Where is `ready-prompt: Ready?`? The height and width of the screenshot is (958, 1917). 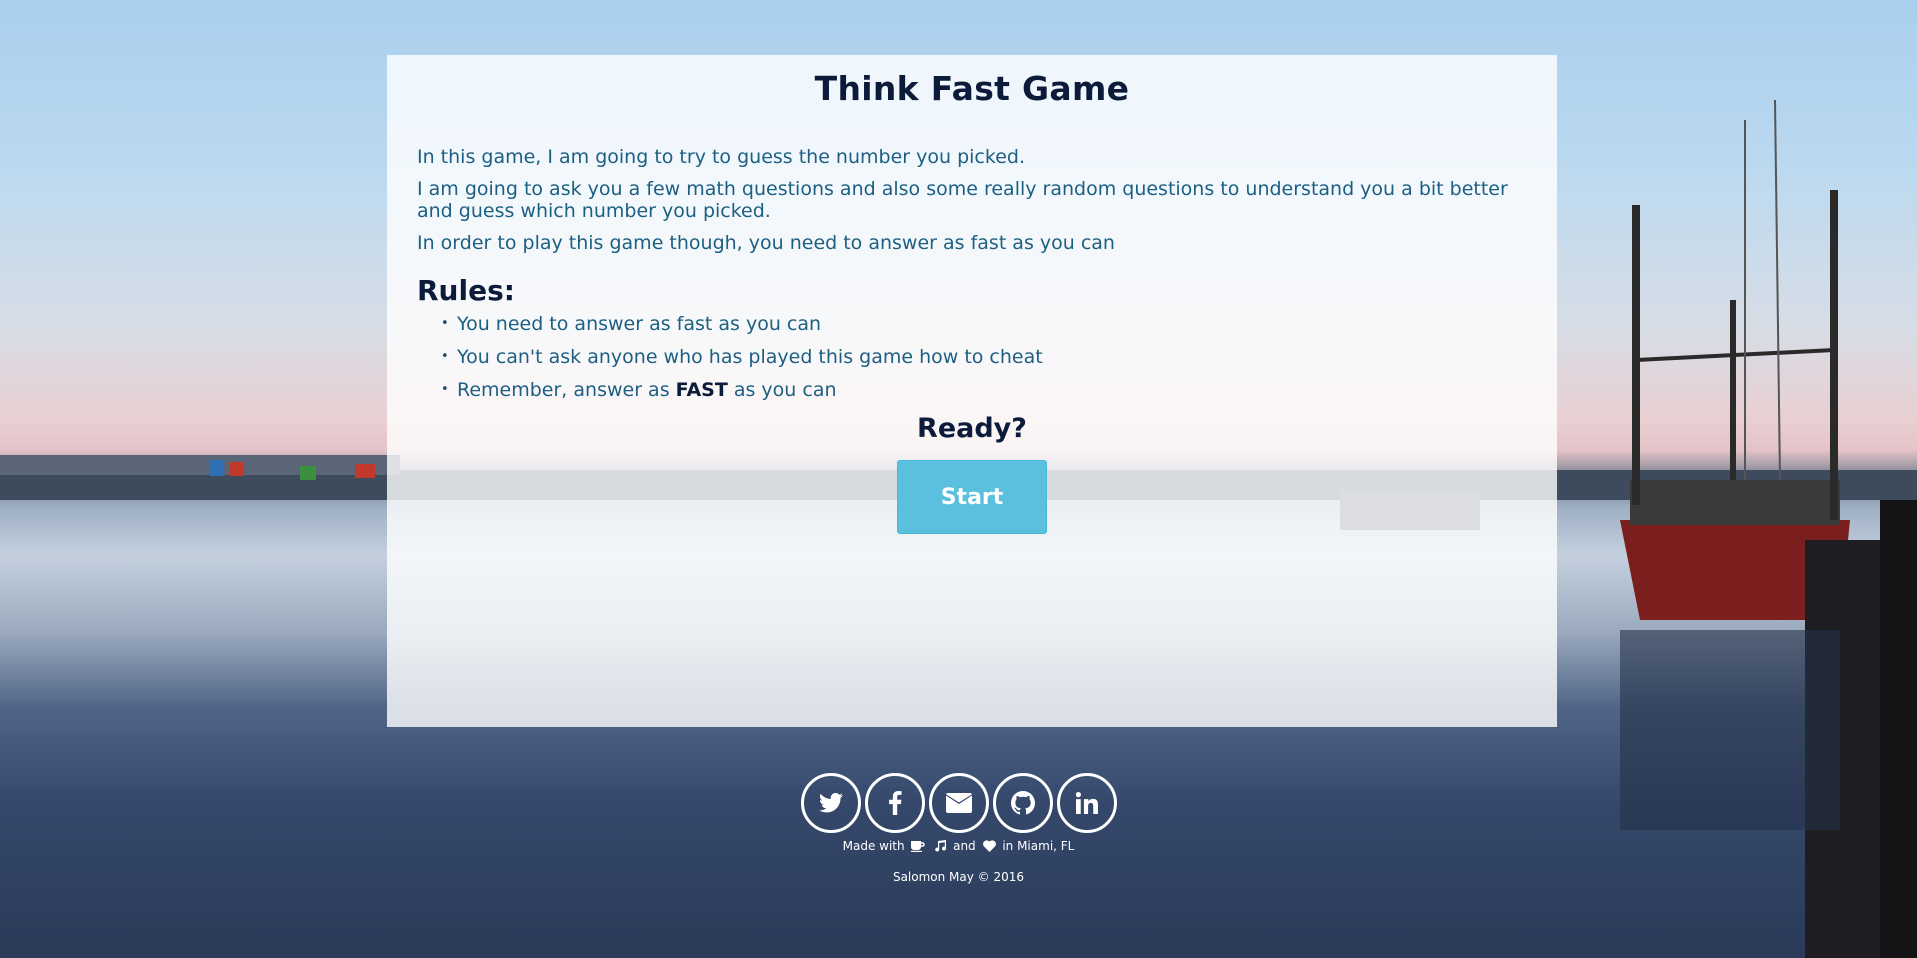 ready-prompt: Ready? is located at coordinates (972, 428).